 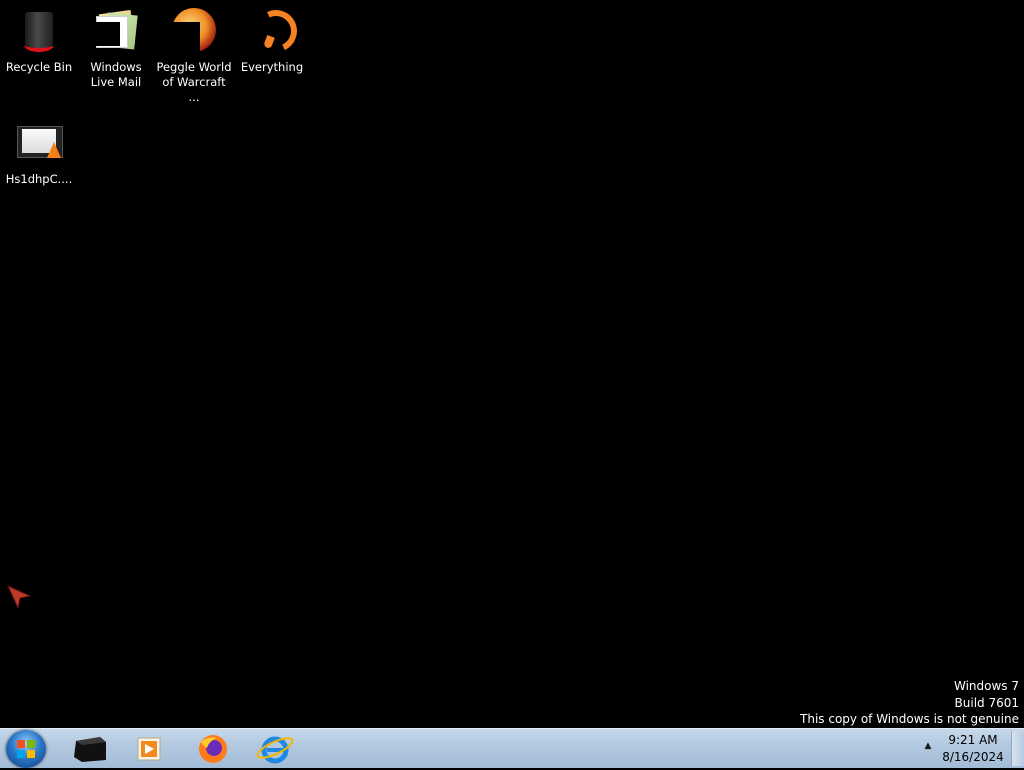 What do you see at coordinates (275, 31) in the screenshot?
I see `everything-search-icon` at bounding box center [275, 31].